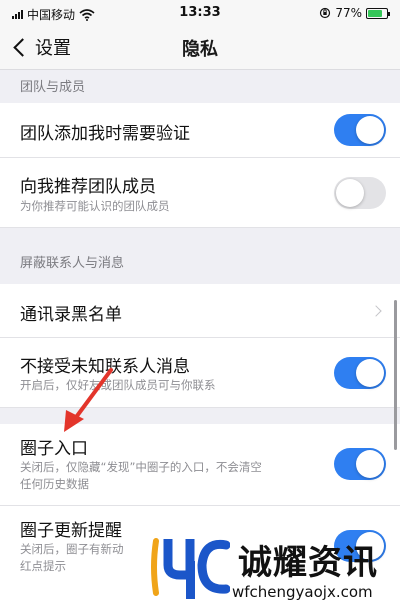 The height and width of the screenshot is (609, 400). What do you see at coordinates (88, 400) in the screenshot?
I see `red-arrow-annotation` at bounding box center [88, 400].